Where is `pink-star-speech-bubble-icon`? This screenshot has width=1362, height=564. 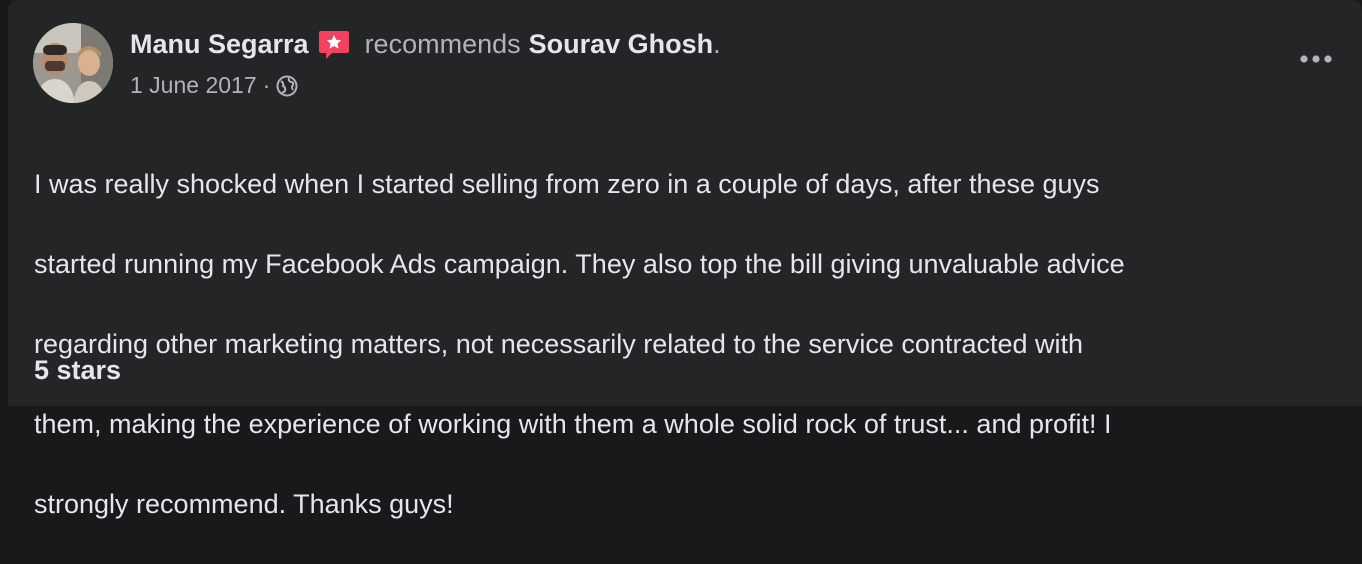
pink-star-speech-bubble-icon is located at coordinates (334, 45).